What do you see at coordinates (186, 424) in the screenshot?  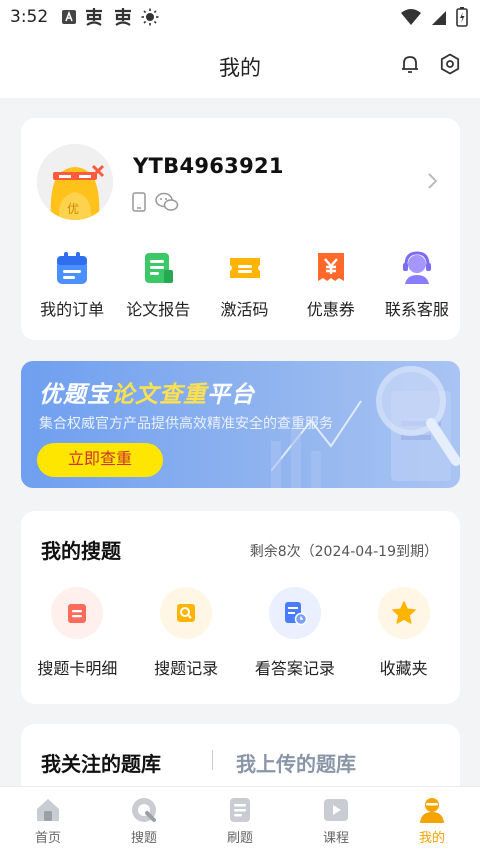 I see `banner-subtitle: 集合权威官方产品提供高效精准安全的查重服务` at bounding box center [186, 424].